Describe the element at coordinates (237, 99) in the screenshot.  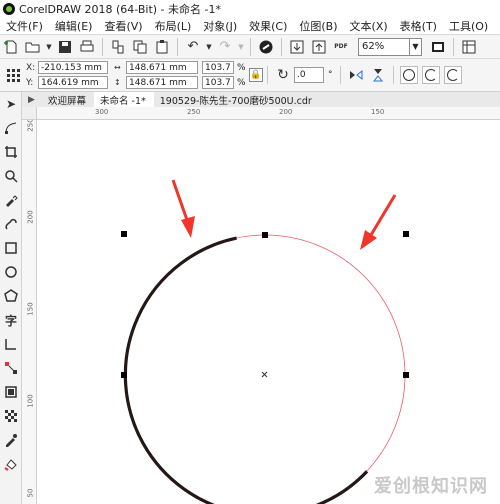
I see `tab-190529-file: 190529-陈先生-700磨砂500U.cdr` at that location.